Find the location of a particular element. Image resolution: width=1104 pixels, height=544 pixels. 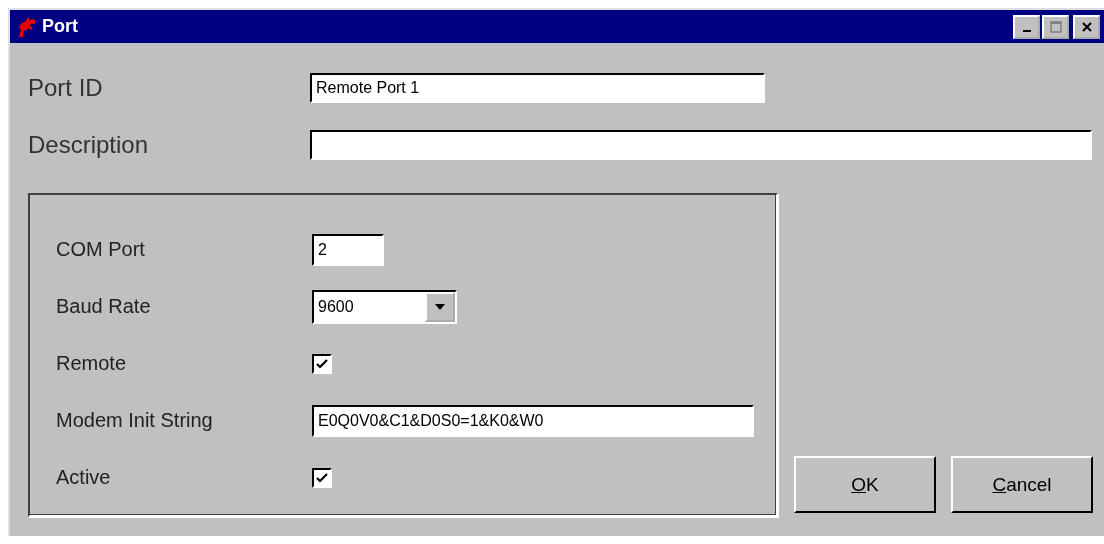

window-title: Port is located at coordinates (60, 26).